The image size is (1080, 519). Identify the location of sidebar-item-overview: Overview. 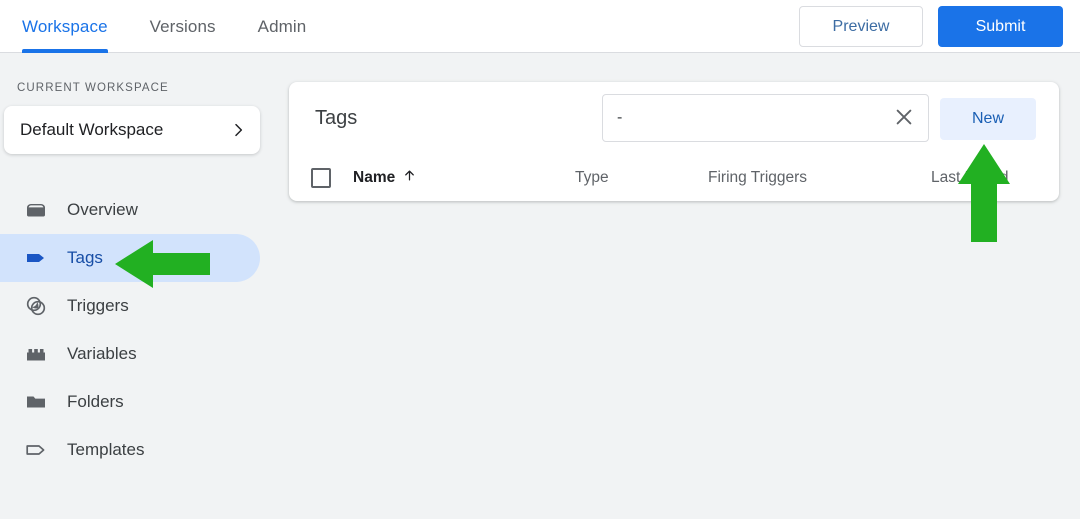
(140, 210).